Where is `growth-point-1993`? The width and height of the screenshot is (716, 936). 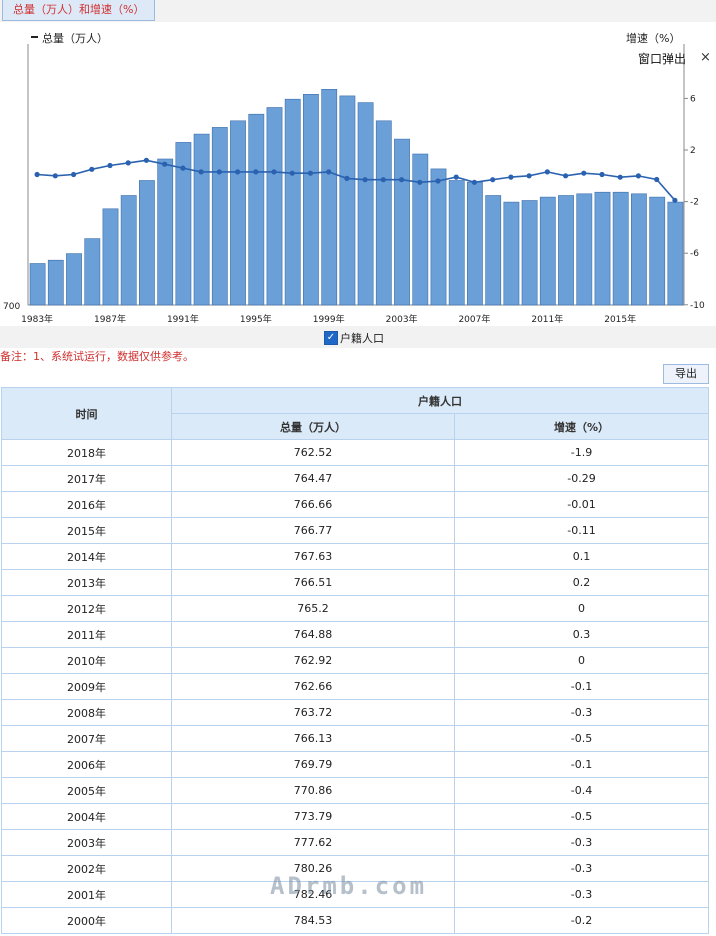 growth-point-1993 is located at coordinates (219, 172).